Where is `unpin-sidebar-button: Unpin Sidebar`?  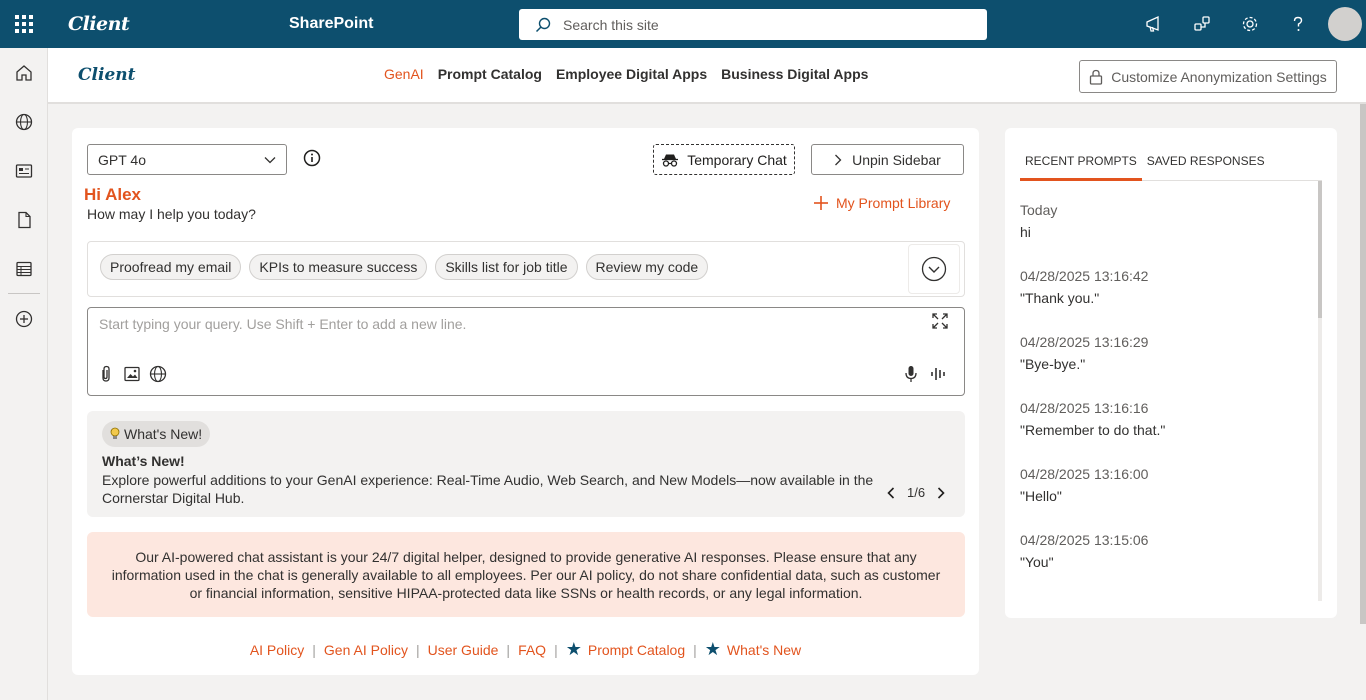 unpin-sidebar-button: Unpin Sidebar is located at coordinates (887, 159).